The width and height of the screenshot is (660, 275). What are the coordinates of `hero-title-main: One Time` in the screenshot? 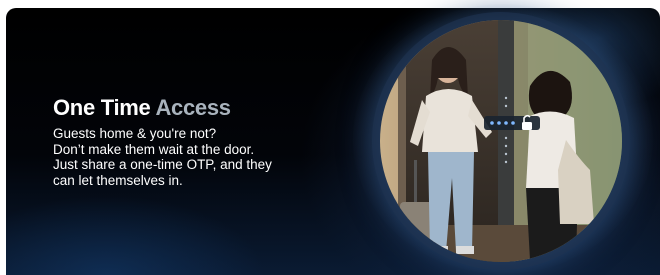 It's located at (102, 107).